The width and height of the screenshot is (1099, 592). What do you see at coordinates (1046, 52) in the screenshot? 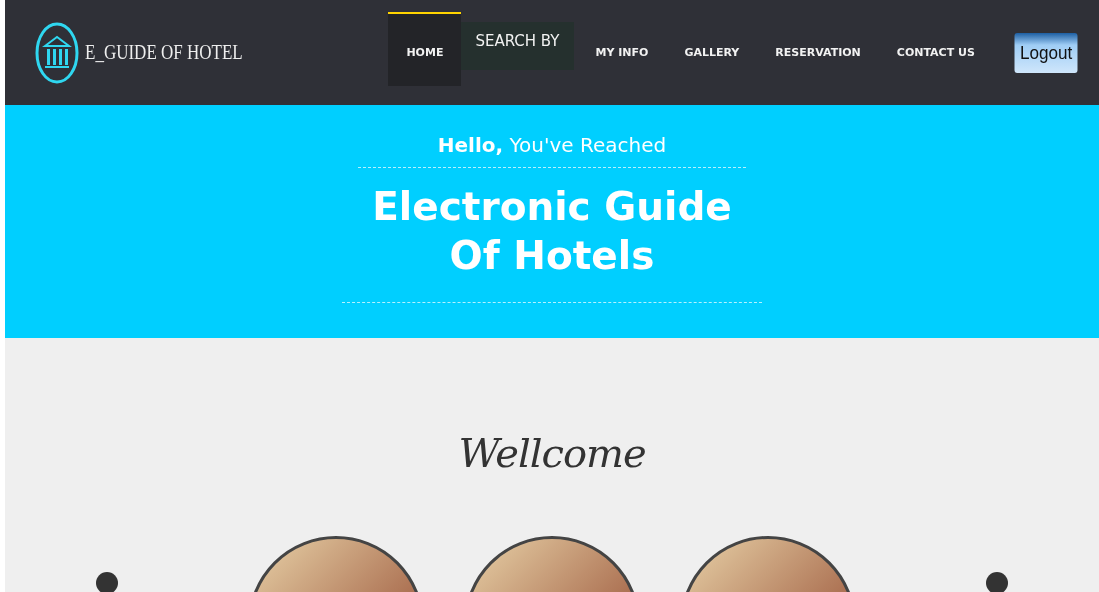
I see `logout-button: Logout` at bounding box center [1046, 52].